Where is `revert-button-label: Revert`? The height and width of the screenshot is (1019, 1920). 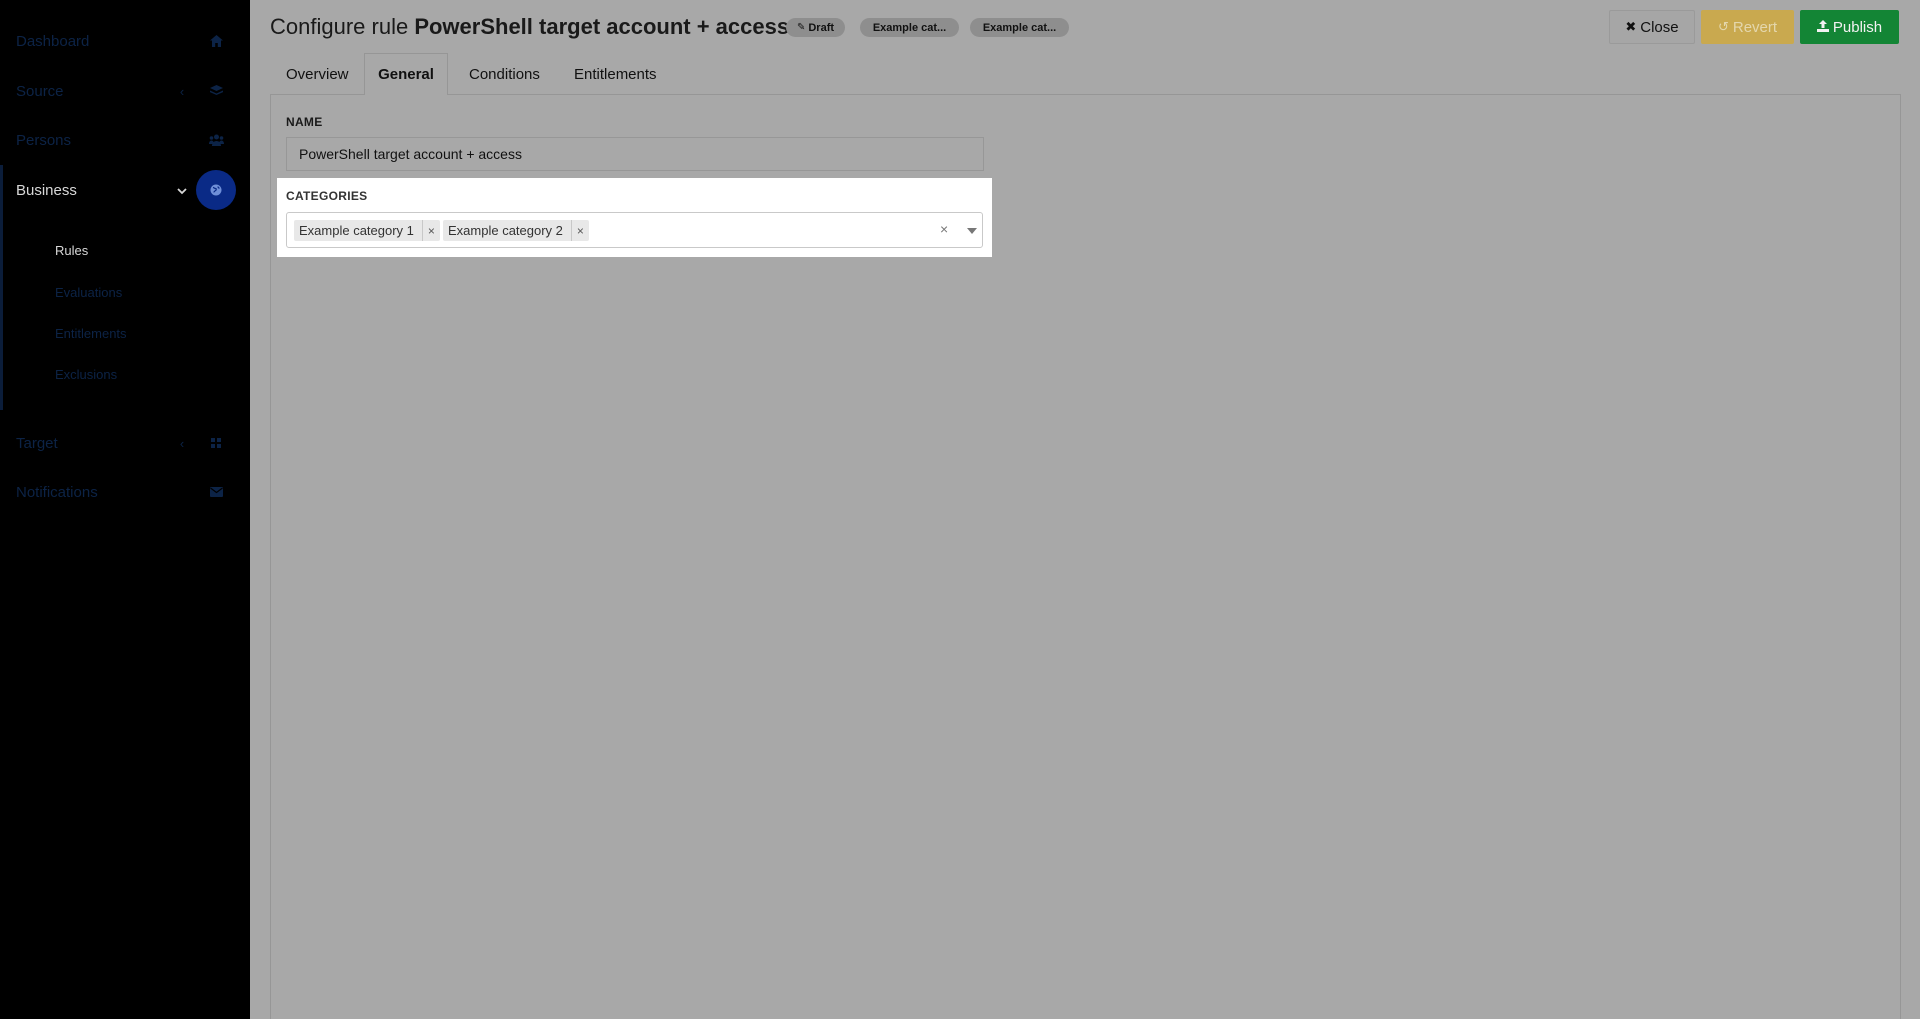
revert-button-label: Revert is located at coordinates (1755, 27).